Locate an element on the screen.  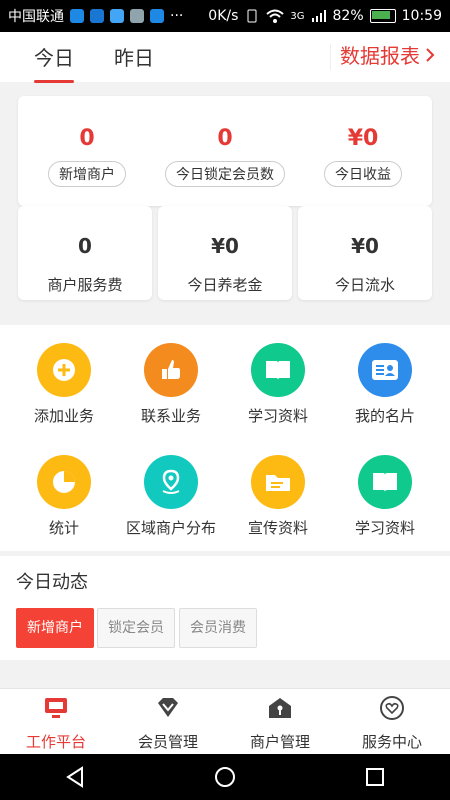
feature-label: 区域商户分布 is located at coordinates (170, 528).